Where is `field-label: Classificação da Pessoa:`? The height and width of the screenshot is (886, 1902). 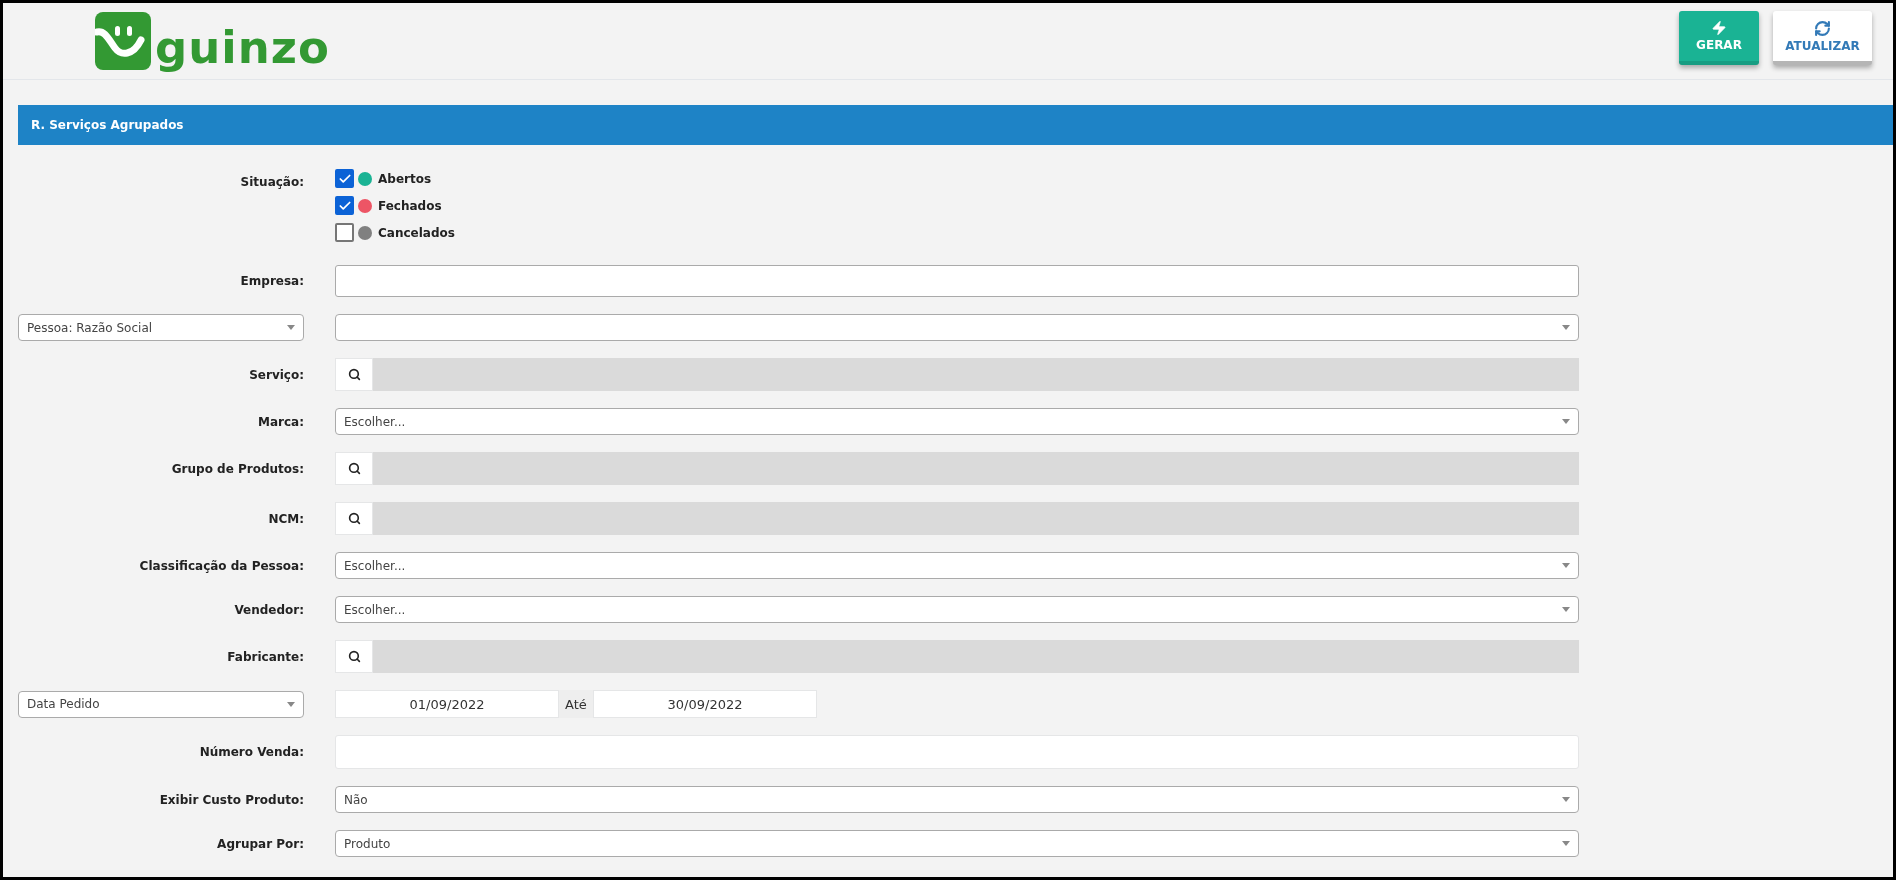 field-label: Classificação da Pessoa: is located at coordinates (221, 565).